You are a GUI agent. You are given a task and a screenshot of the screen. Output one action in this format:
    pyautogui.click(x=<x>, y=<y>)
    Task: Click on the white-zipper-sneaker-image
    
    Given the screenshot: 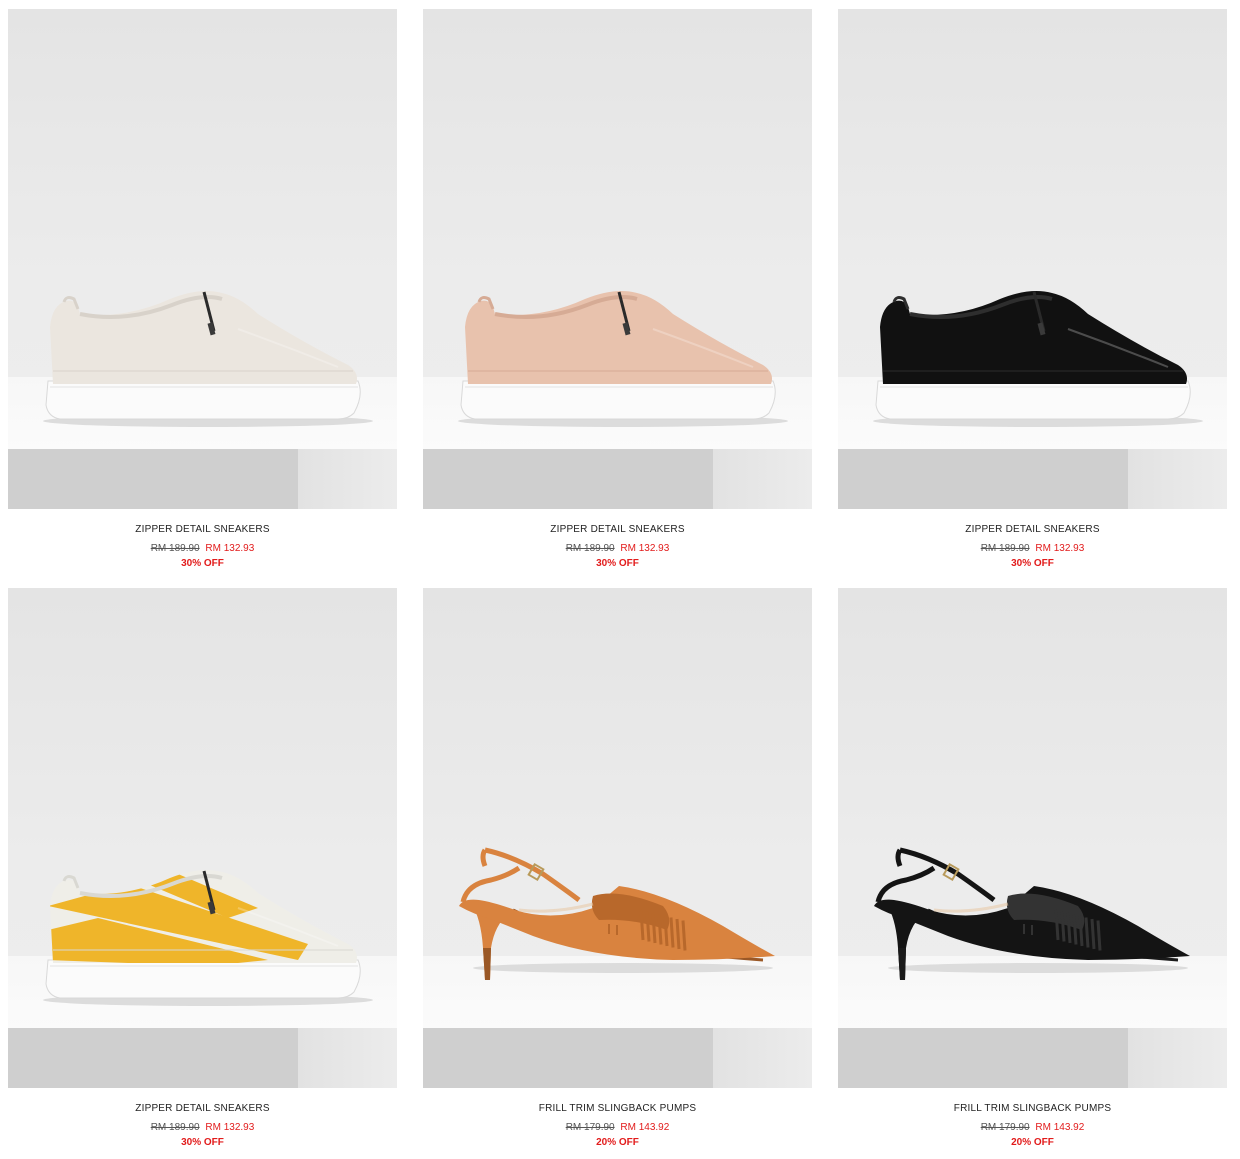 What is the action you would take?
    pyautogui.click(x=208, y=359)
    